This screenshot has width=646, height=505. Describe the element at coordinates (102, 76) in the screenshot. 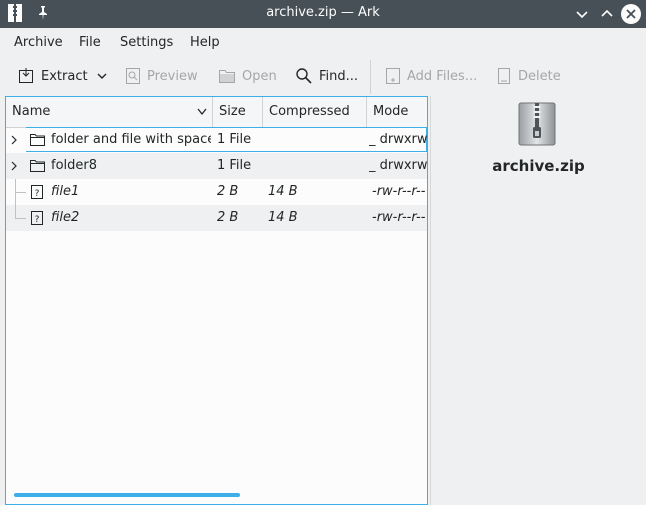

I see `extract-dropdown-chevron-down-icon` at that location.